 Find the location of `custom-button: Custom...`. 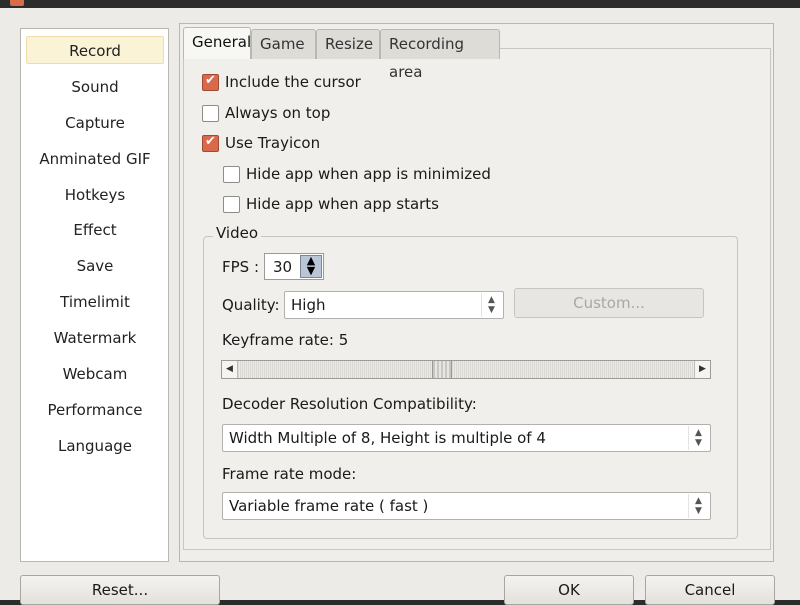

custom-button: Custom... is located at coordinates (609, 303).